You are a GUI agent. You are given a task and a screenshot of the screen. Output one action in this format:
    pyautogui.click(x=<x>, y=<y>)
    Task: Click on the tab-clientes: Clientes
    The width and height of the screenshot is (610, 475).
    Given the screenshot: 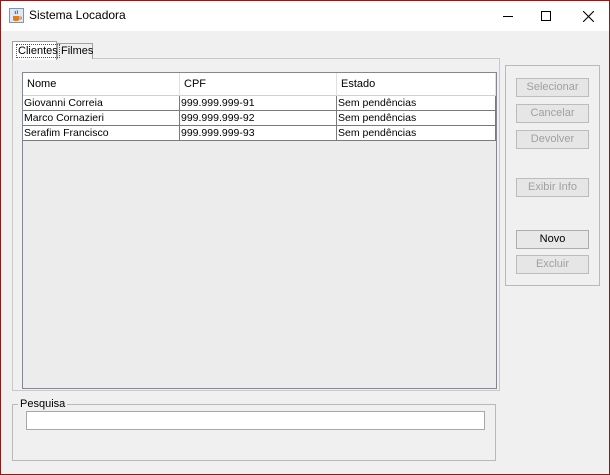 What is the action you would take?
    pyautogui.click(x=36, y=50)
    